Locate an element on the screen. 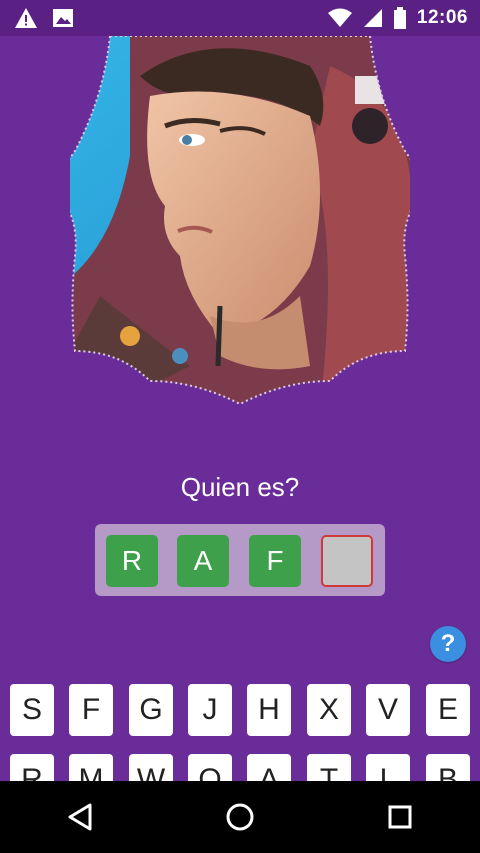 The width and height of the screenshot is (480, 853). letter-key: V is located at coordinates (388, 710).